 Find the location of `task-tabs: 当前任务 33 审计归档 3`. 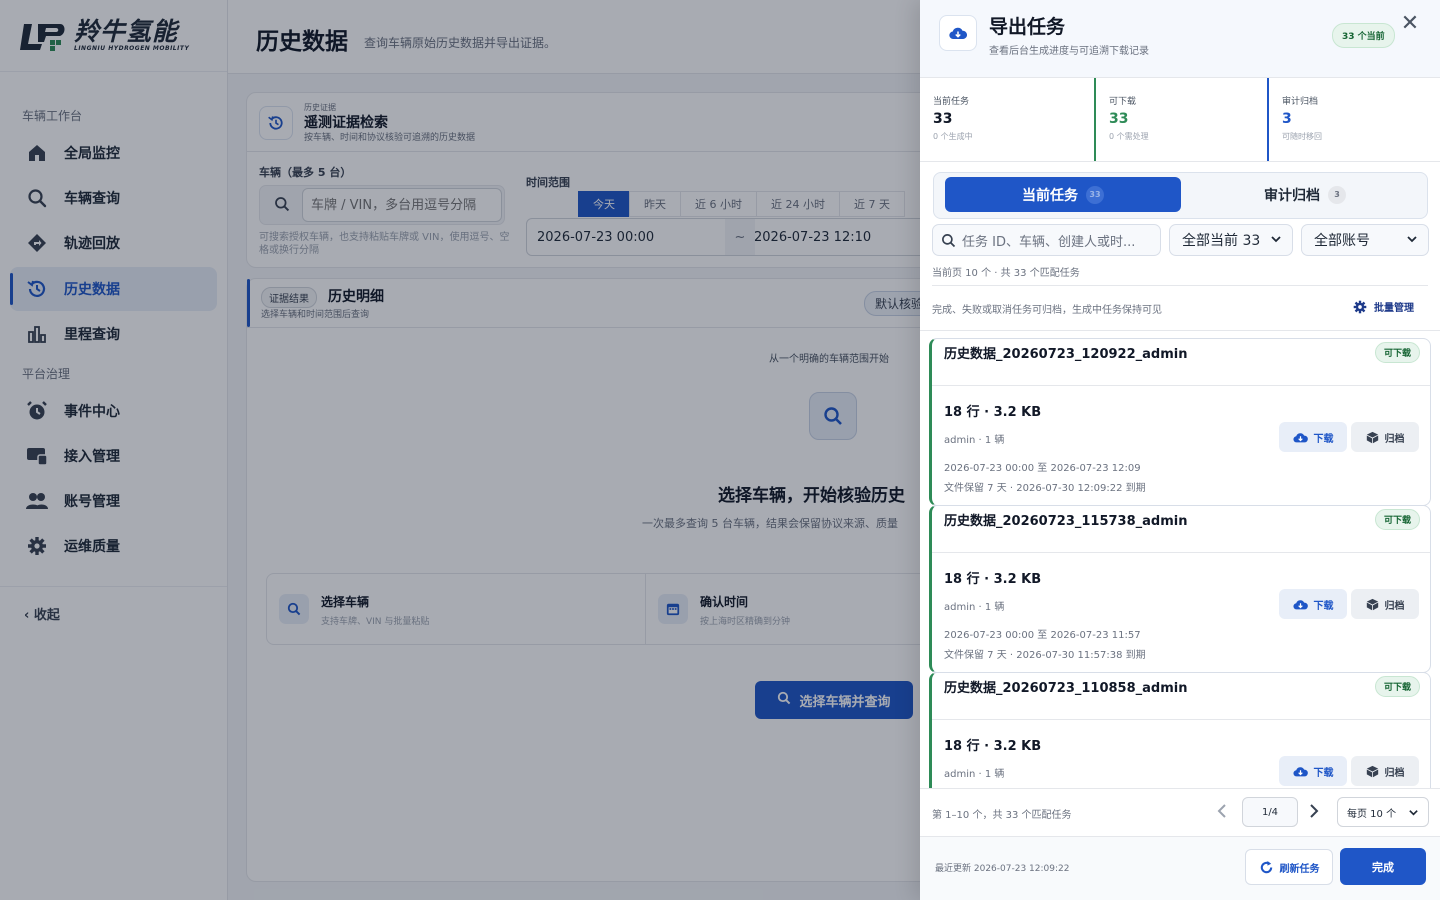

task-tabs: 当前任务 33 审计归档 3 is located at coordinates (1180, 195).